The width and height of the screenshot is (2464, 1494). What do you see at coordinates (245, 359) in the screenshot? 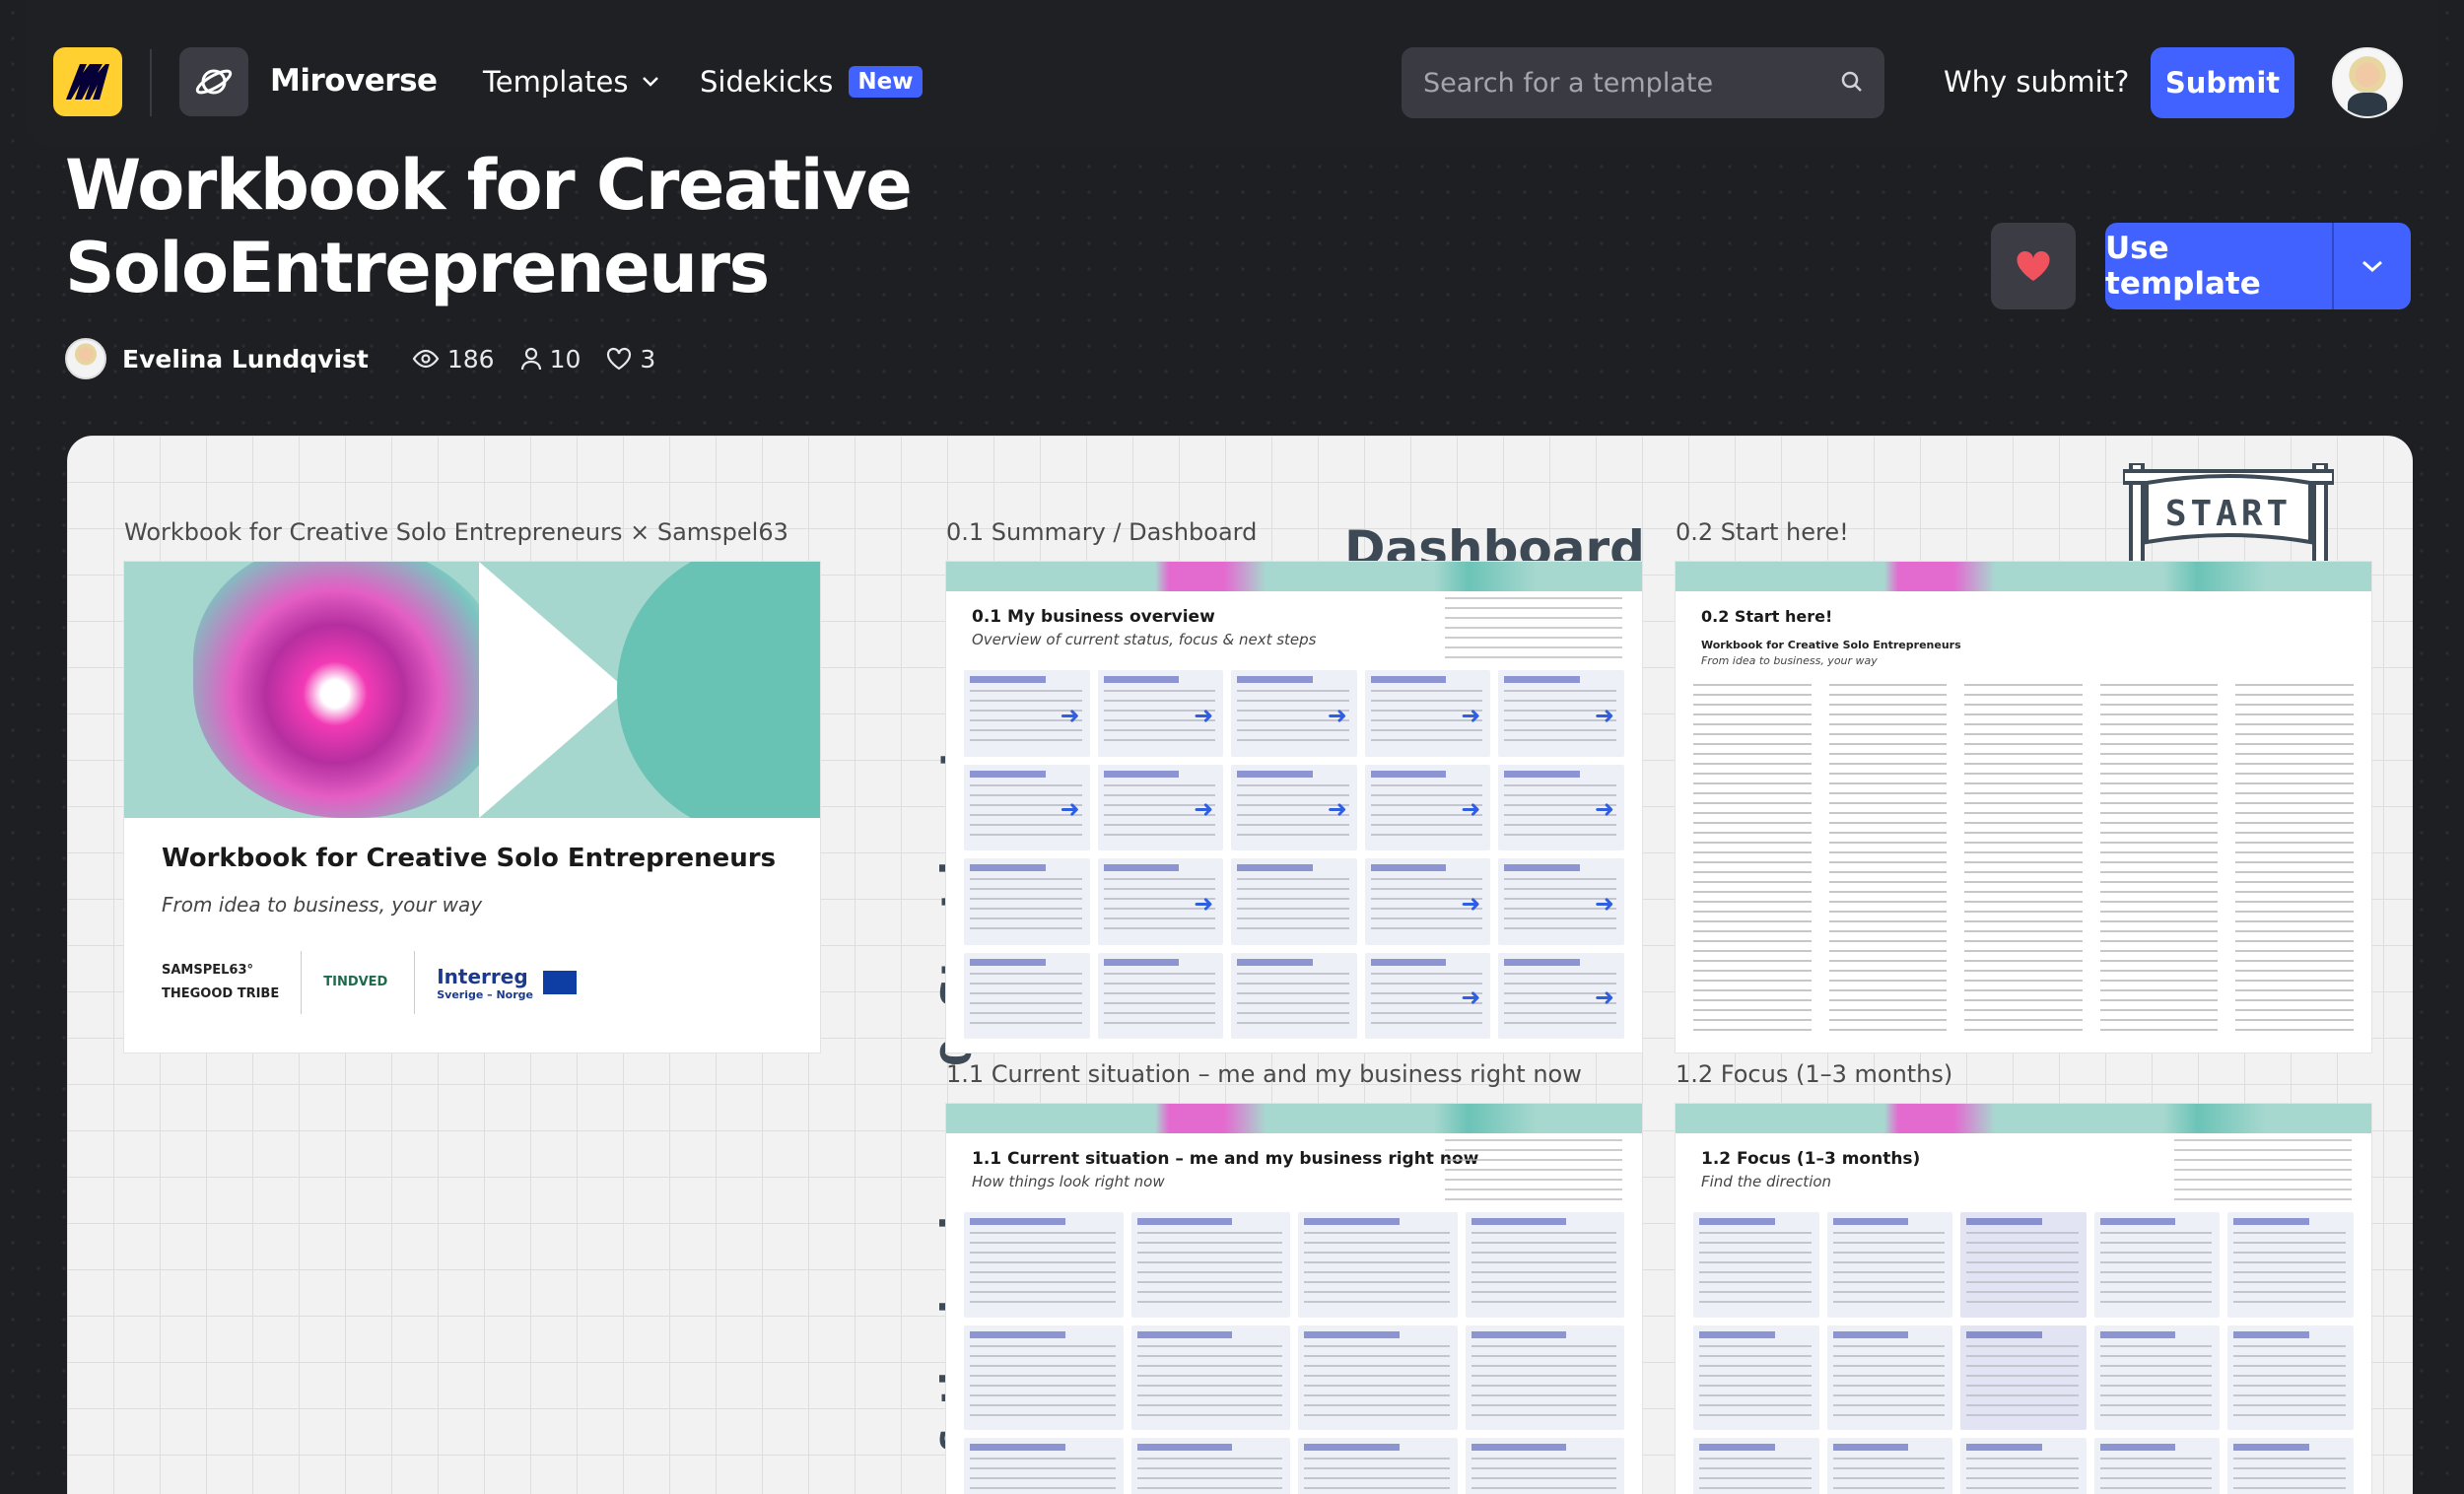
I see `author-name: Evelina Lundqvist` at bounding box center [245, 359].